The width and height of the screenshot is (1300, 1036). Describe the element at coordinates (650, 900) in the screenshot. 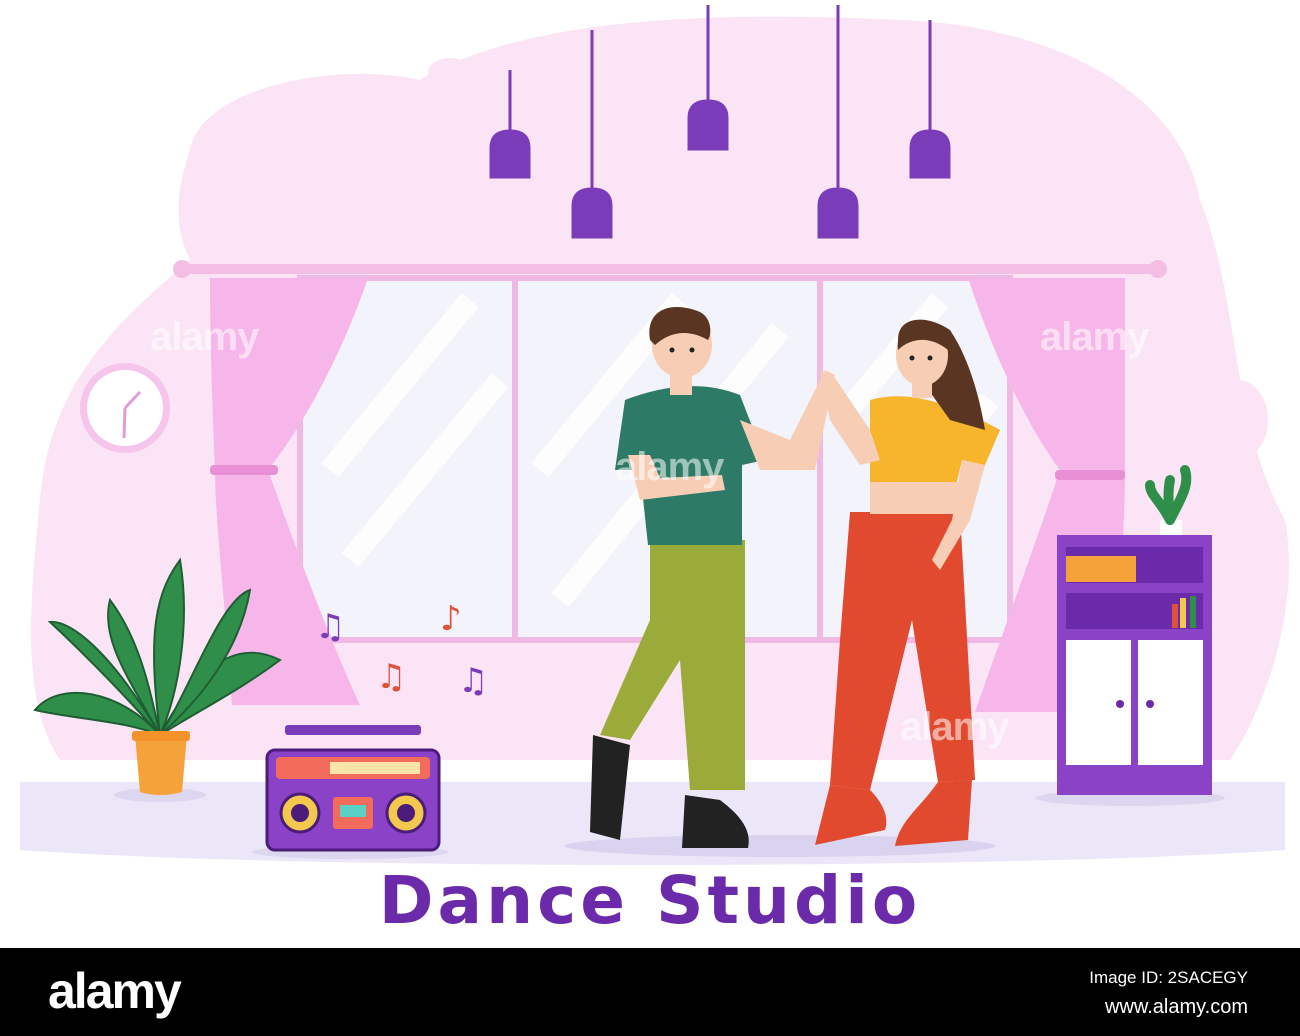

I see `illustration-title: Dance Studio` at that location.